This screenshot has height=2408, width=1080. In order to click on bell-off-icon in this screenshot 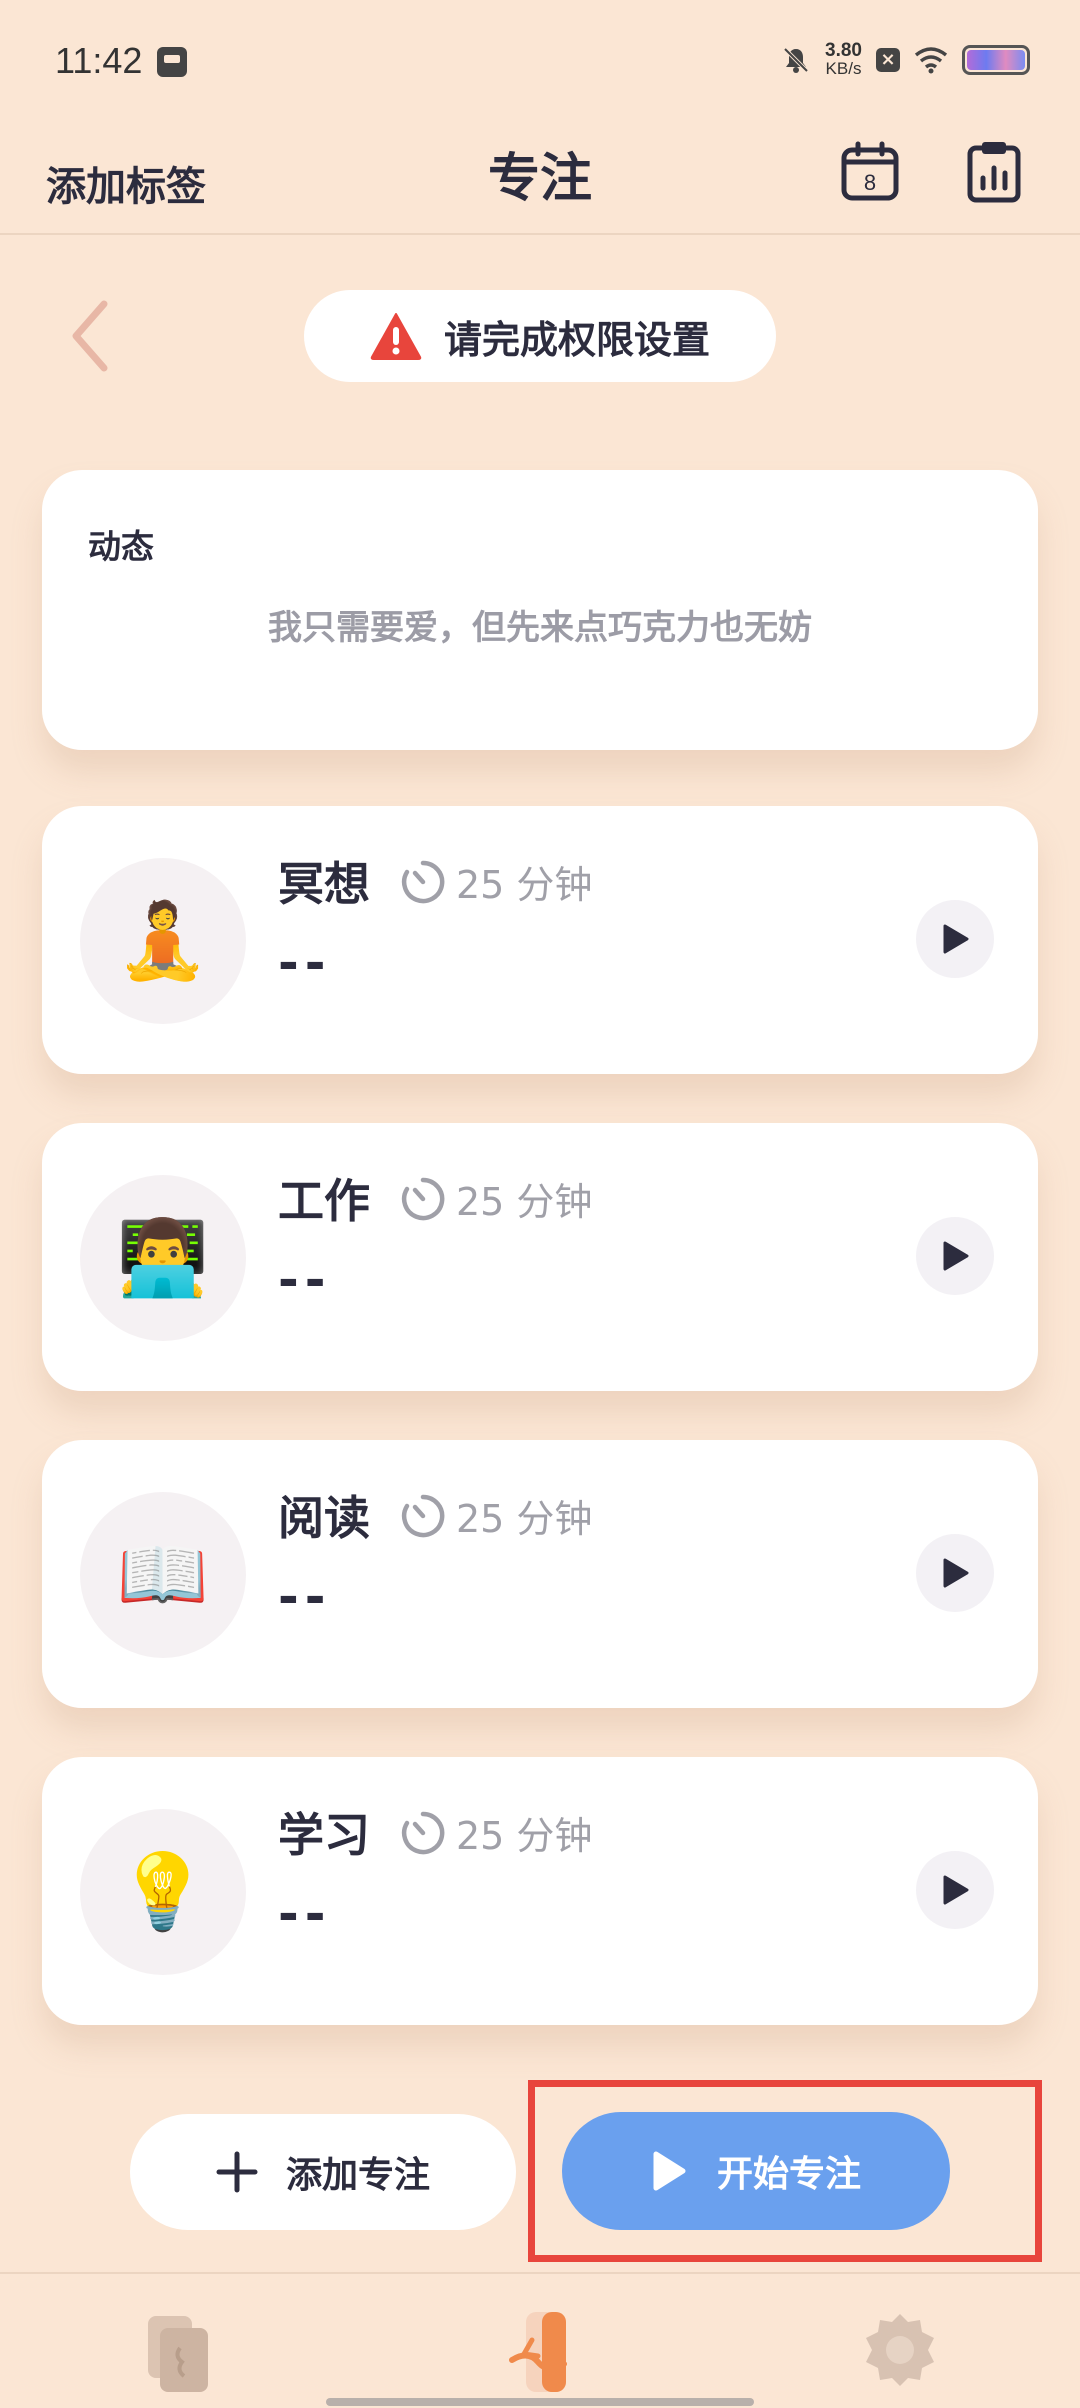, I will do `click(796, 60)`.